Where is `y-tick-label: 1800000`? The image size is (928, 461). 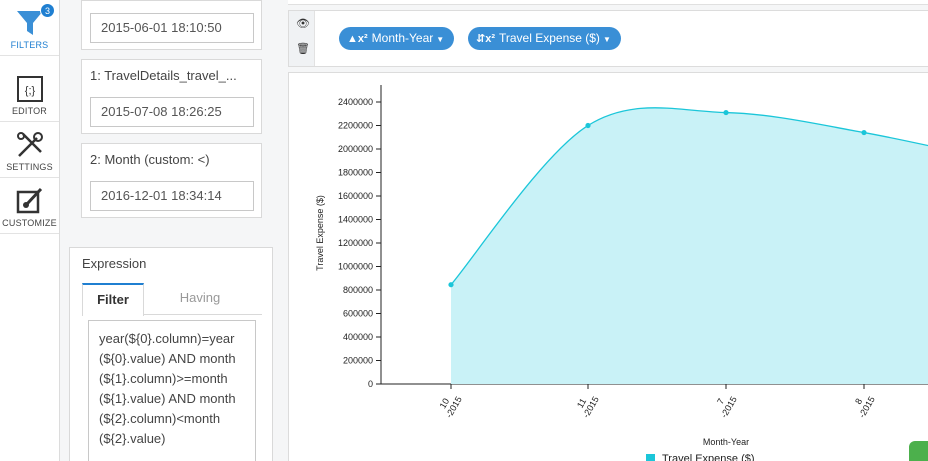 y-tick-label: 1800000 is located at coordinates (355, 173).